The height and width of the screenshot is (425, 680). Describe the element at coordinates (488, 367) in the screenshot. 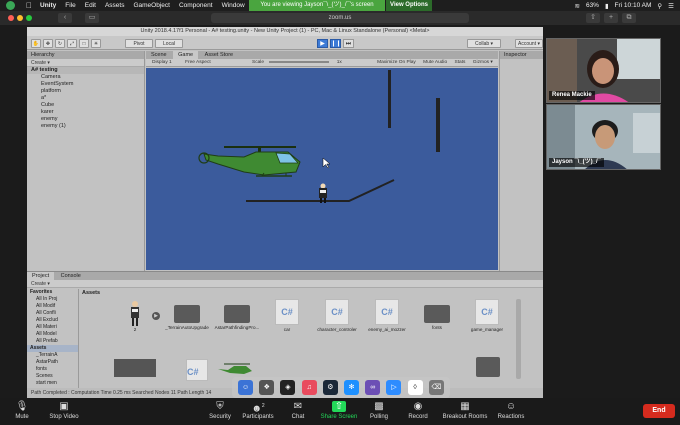

I see `folder-icon` at that location.